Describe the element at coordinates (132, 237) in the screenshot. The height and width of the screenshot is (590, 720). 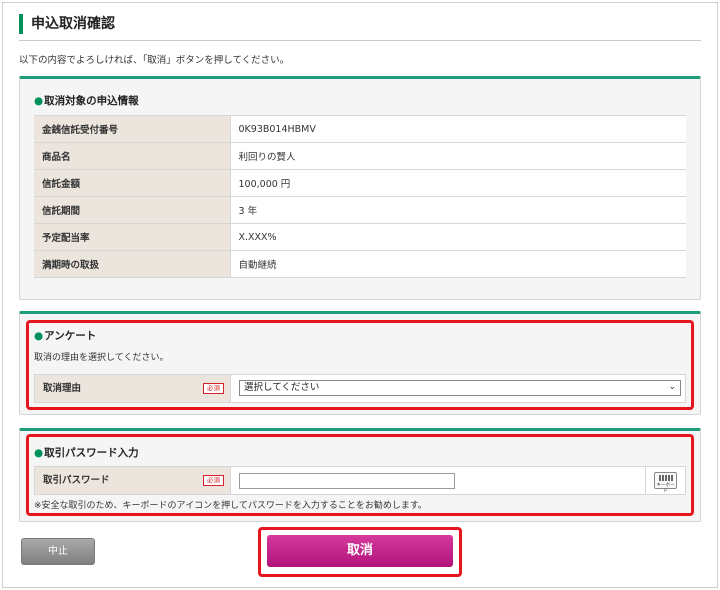
I see `row-label: 予定配当率` at that location.